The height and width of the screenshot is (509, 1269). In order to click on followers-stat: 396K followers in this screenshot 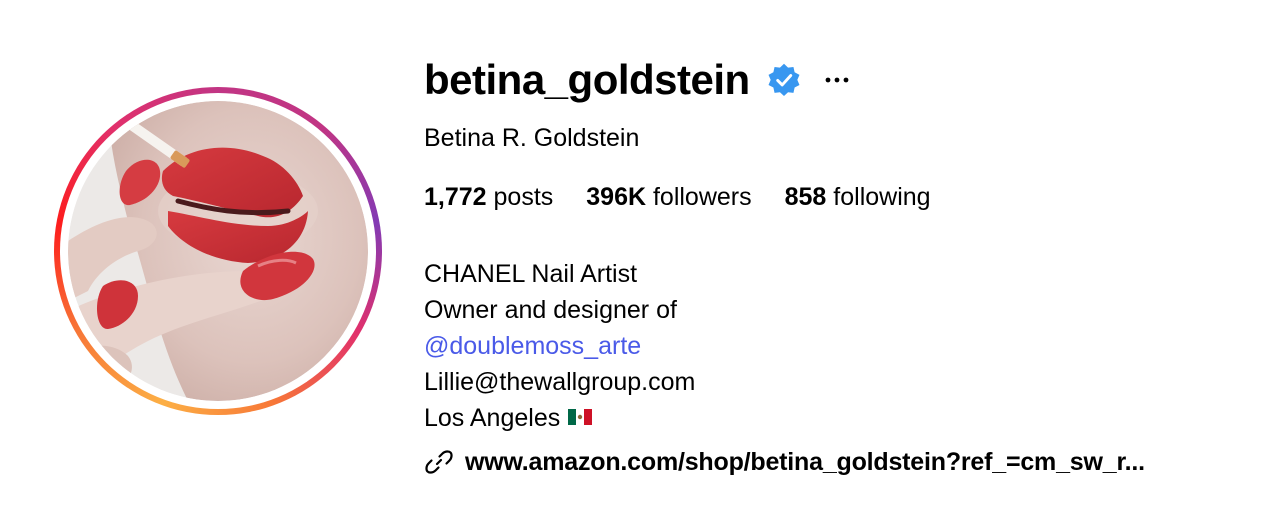, I will do `click(668, 197)`.